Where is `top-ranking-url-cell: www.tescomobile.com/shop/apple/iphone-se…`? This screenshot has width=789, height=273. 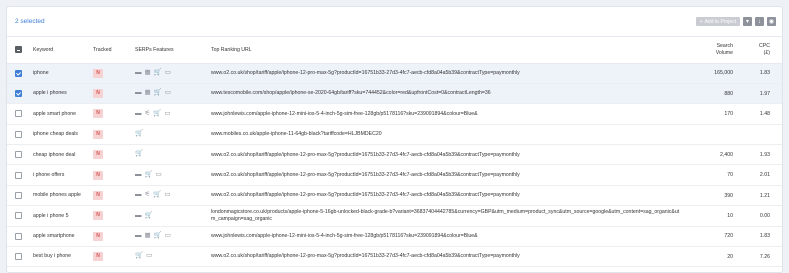
top-ranking-url-cell: www.tescomobile.com/shop/apple/iphone-se… is located at coordinates (444, 94).